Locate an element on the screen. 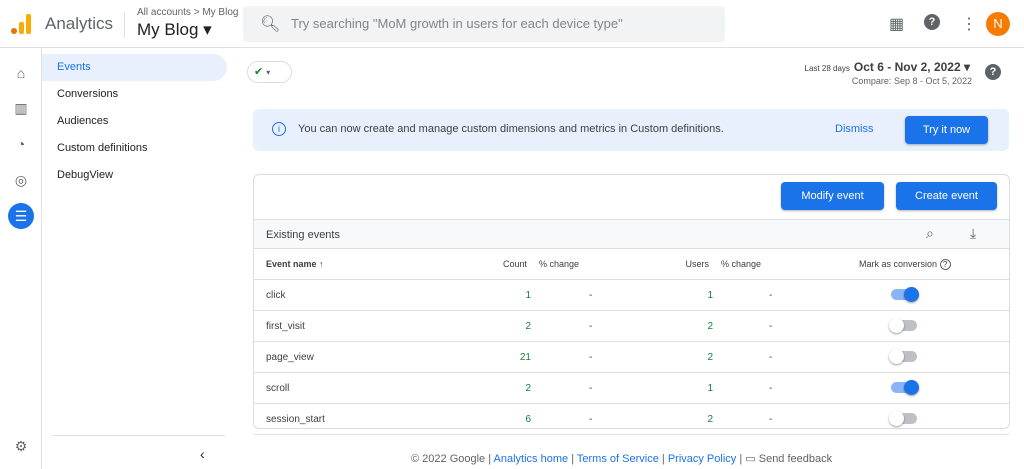 Image resolution: width=1024 pixels, height=469 pixels. analytics-home-link: Analytics home is located at coordinates (531, 459).